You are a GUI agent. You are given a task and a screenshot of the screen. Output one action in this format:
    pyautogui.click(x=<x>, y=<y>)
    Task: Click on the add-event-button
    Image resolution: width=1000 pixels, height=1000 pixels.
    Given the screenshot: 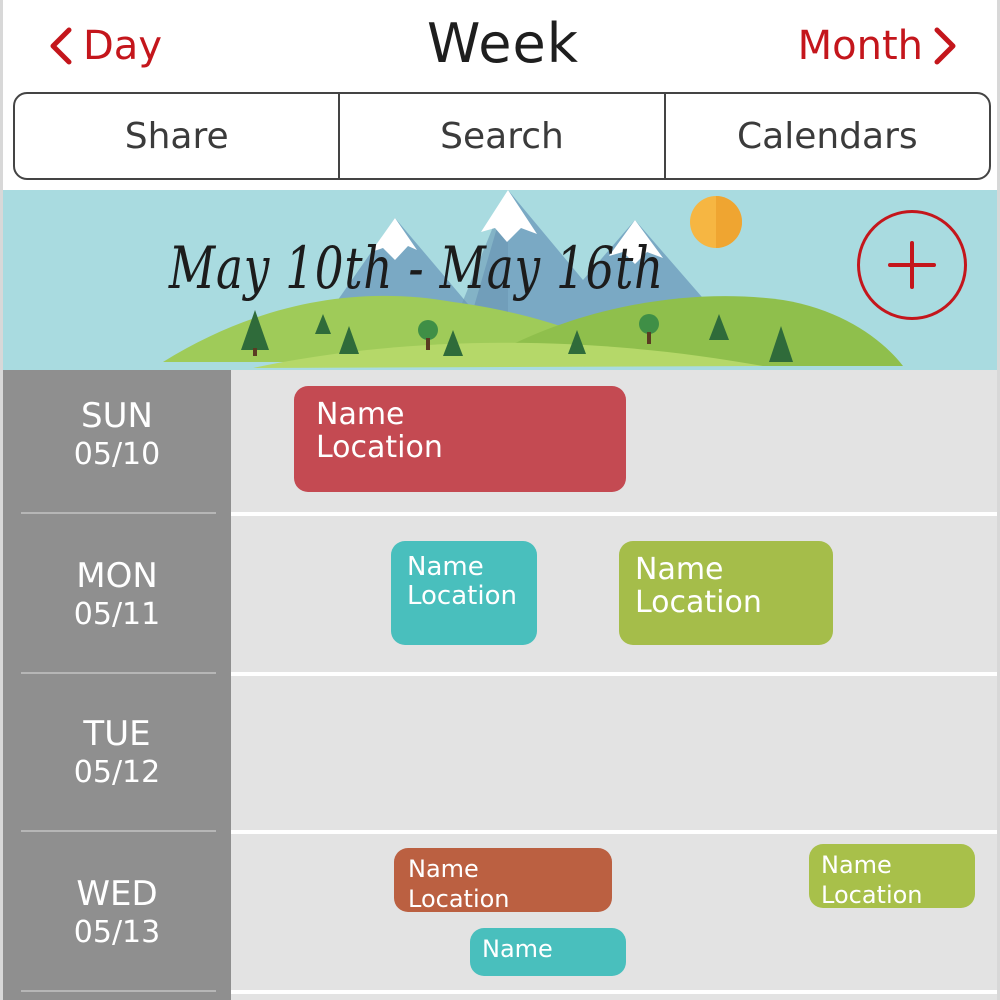 What is the action you would take?
    pyautogui.click(x=912, y=265)
    